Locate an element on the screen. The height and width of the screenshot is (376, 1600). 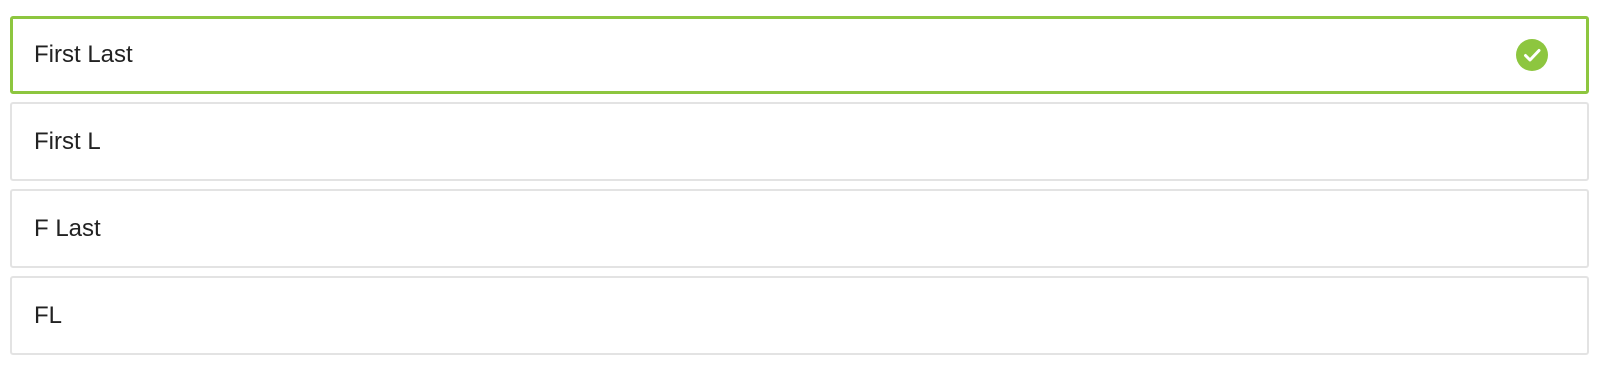
check-circle-icon is located at coordinates (1532, 55).